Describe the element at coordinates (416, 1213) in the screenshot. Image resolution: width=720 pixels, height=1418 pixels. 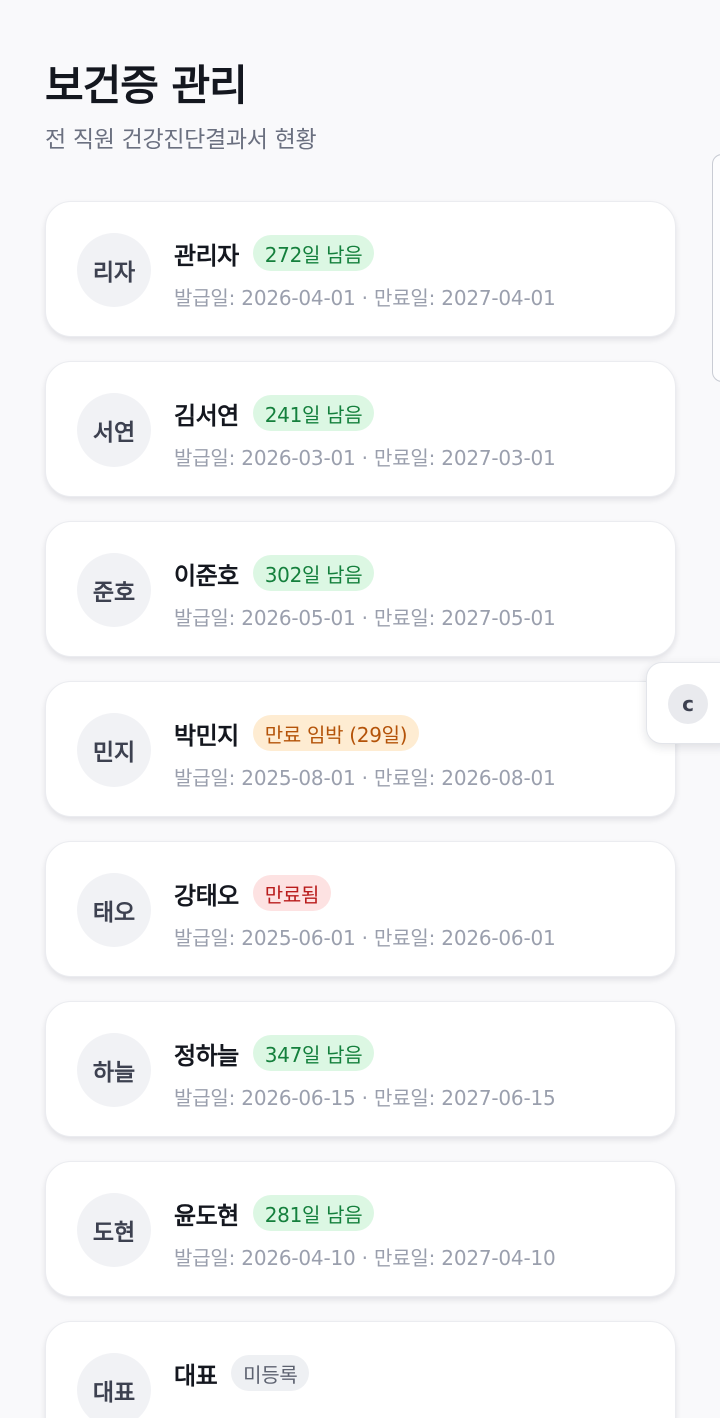
I see `name-row: 윤도현 281일 남음` at that location.